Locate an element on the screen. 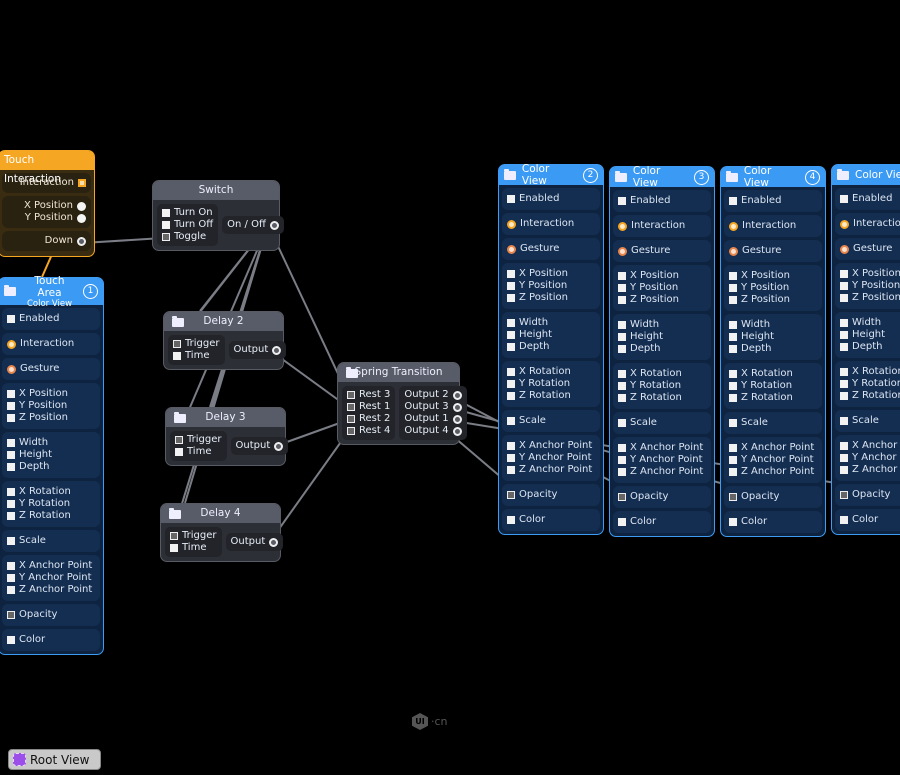 The width and height of the screenshot is (900, 775). output-port-output-1: Output 1 is located at coordinates (433, 419).